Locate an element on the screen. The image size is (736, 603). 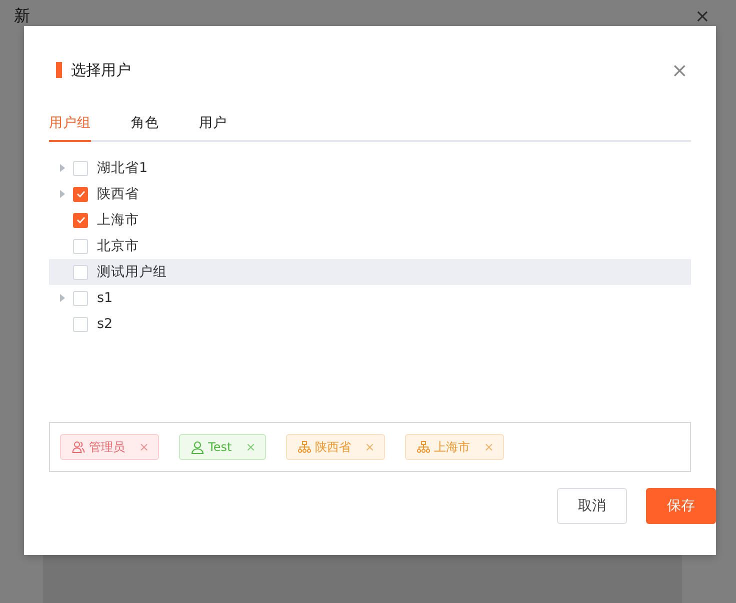
tree-item-label: 上海市 is located at coordinates (118, 220).